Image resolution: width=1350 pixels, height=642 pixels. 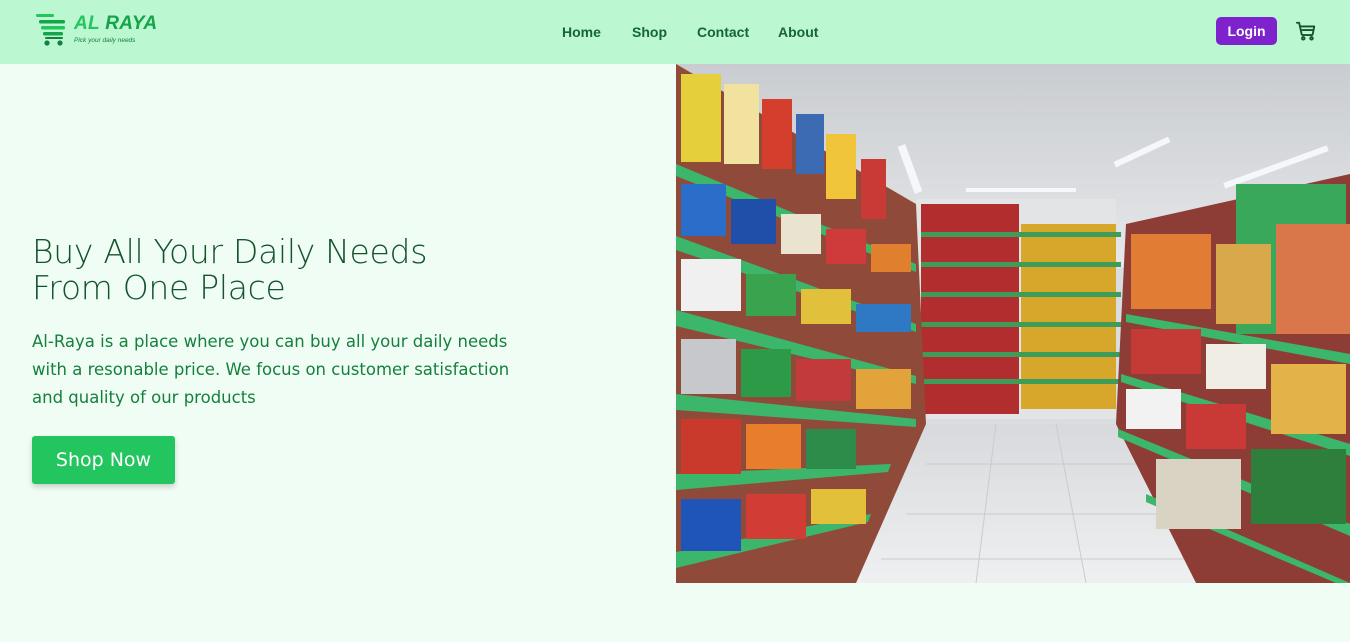 I want to click on logo-cart-icon, so click(x=50, y=30).